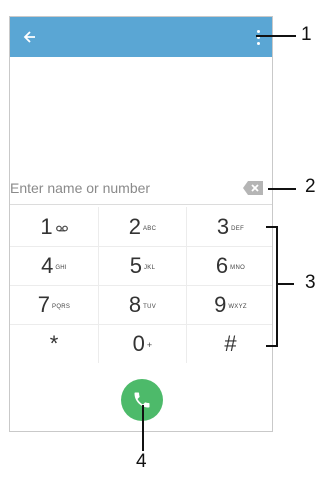 The height and width of the screenshot is (477, 328). I want to click on callout-label-2: 2, so click(310, 186).